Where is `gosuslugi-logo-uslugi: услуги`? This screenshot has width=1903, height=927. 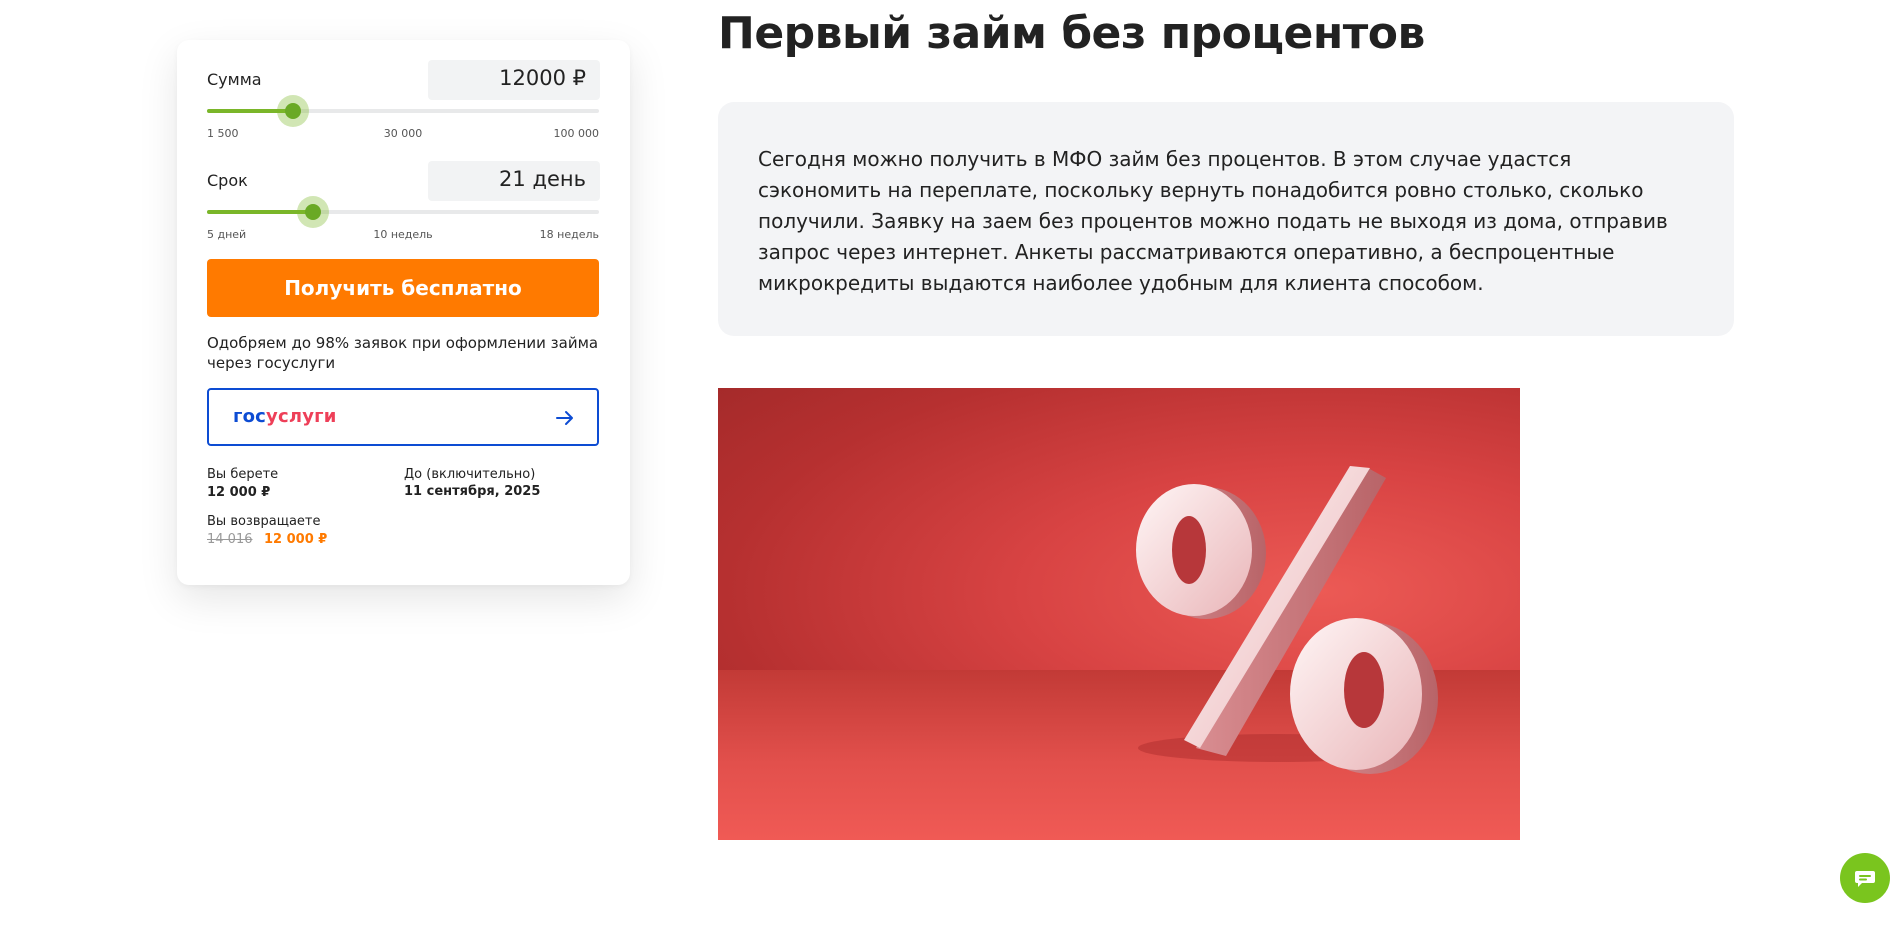 gosuslugi-logo-uslugi: услуги is located at coordinates (301, 416).